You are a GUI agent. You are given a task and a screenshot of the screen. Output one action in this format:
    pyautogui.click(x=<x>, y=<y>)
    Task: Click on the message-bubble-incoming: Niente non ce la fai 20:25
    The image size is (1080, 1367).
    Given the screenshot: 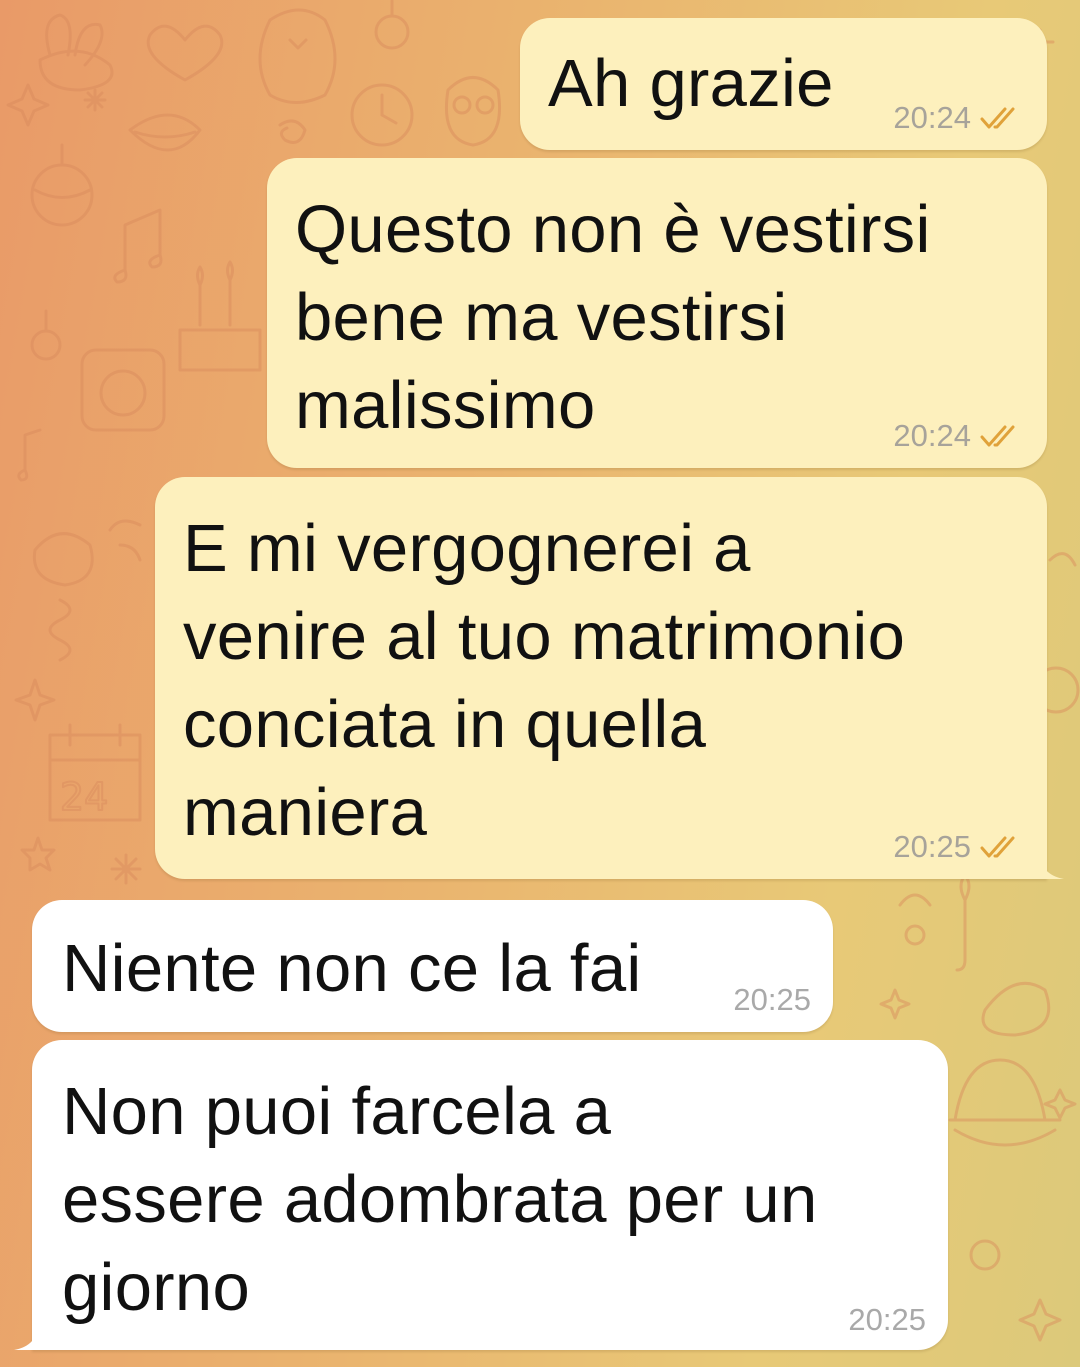 What is the action you would take?
    pyautogui.click(x=432, y=966)
    